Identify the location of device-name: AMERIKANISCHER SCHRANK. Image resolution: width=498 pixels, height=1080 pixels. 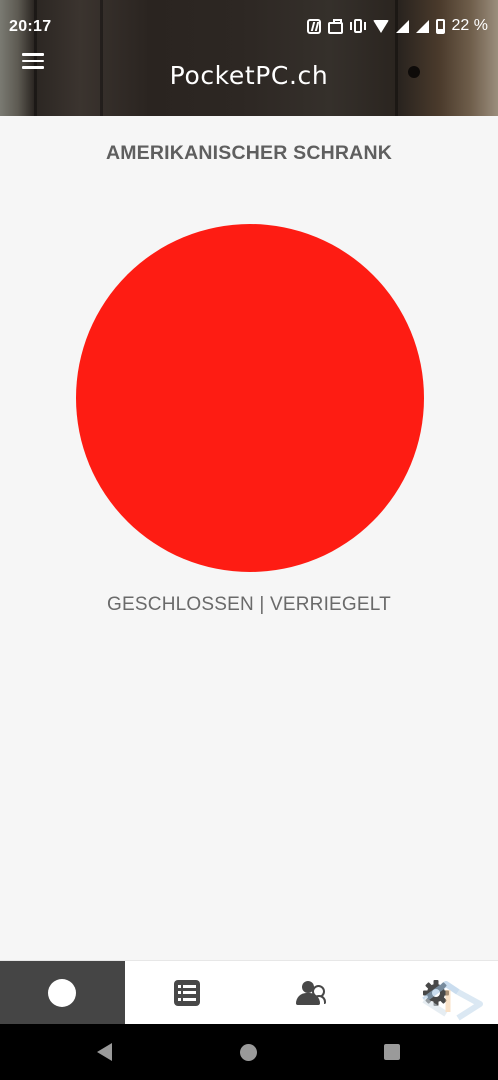
(249, 153).